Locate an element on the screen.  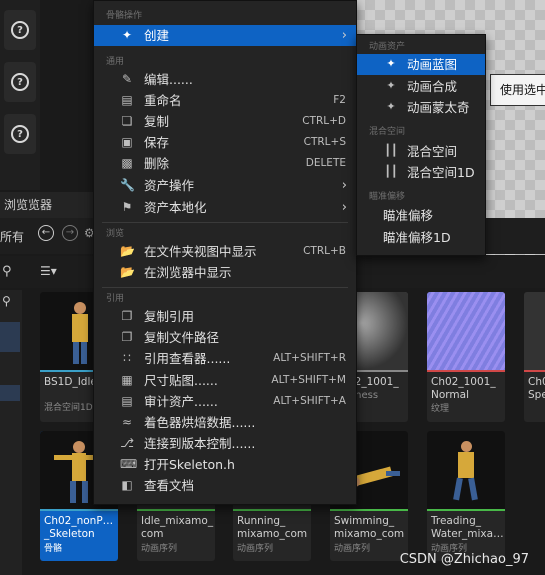
menu-item-open-source: ⌨ 打开Skeleton.h is located at coordinates (225, 464).